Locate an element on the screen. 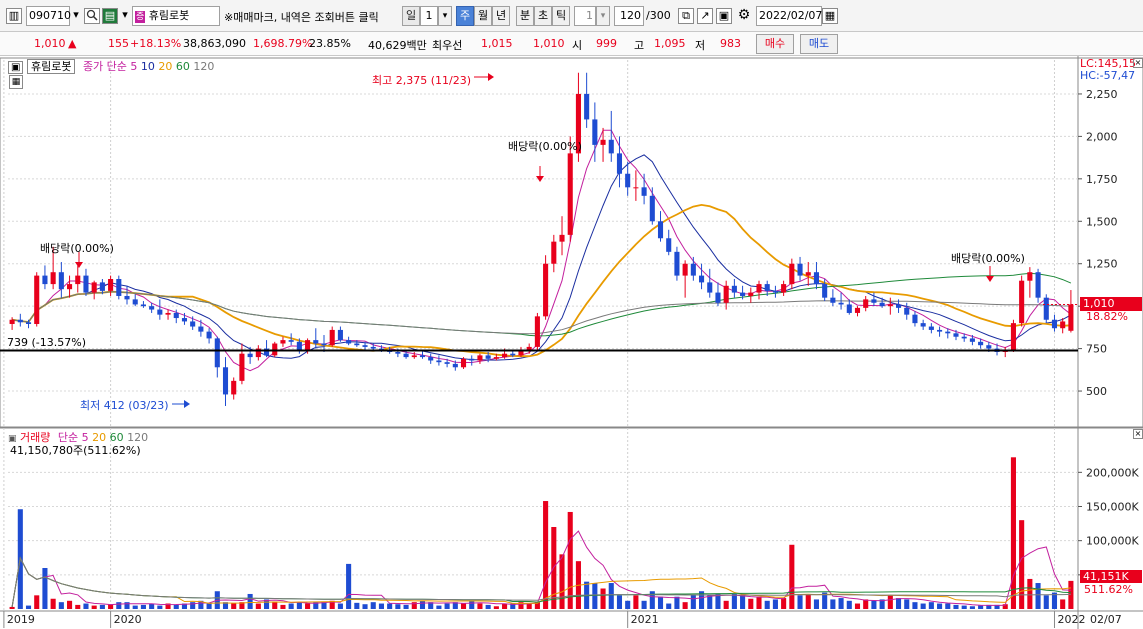 Image resolution: width=1143 pixels, height=629 pixels. trade-volume: 38,863,090 is located at coordinates (214, 43).